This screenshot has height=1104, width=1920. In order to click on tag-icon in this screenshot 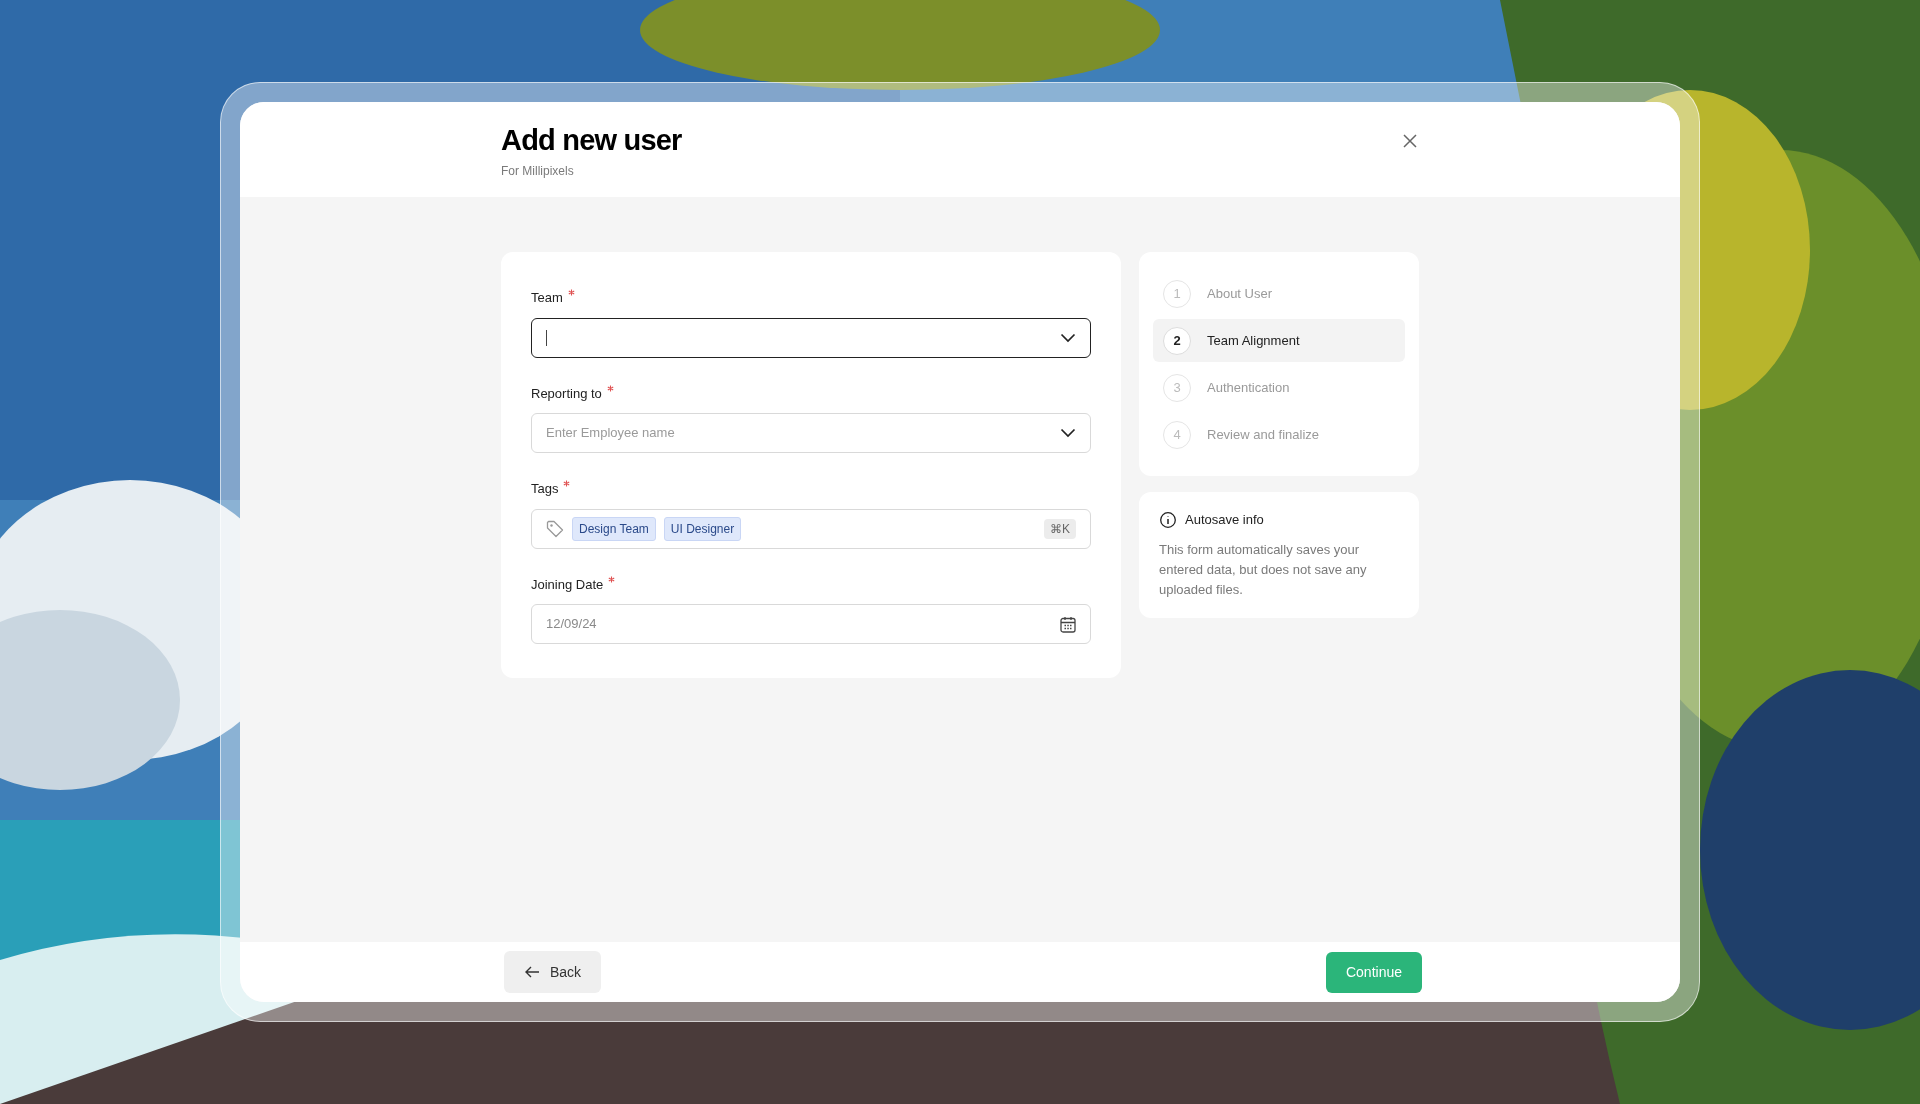, I will do `click(555, 528)`.